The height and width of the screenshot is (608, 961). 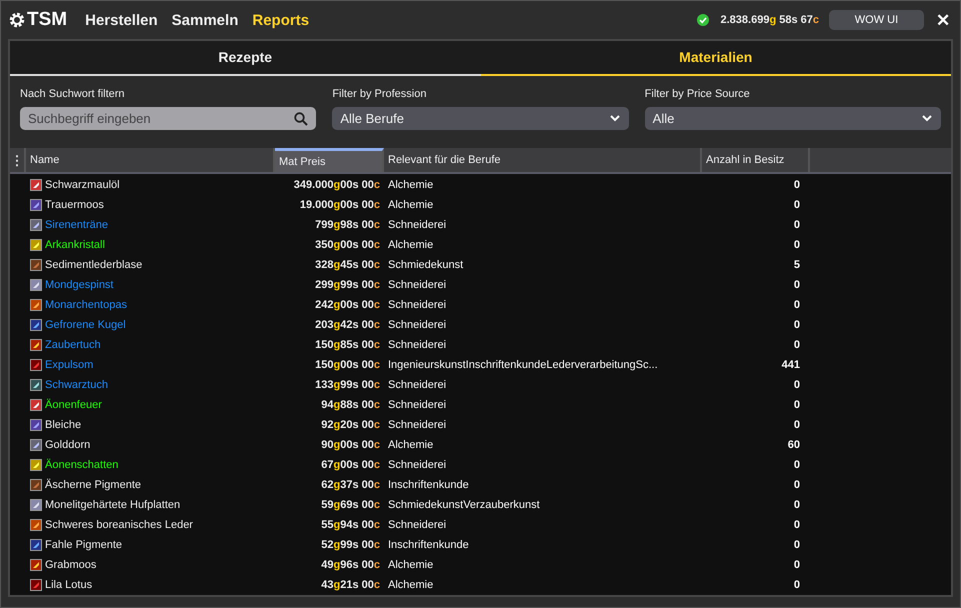 What do you see at coordinates (18, 160) in the screenshot?
I see `column-menu-button: ⋮` at bounding box center [18, 160].